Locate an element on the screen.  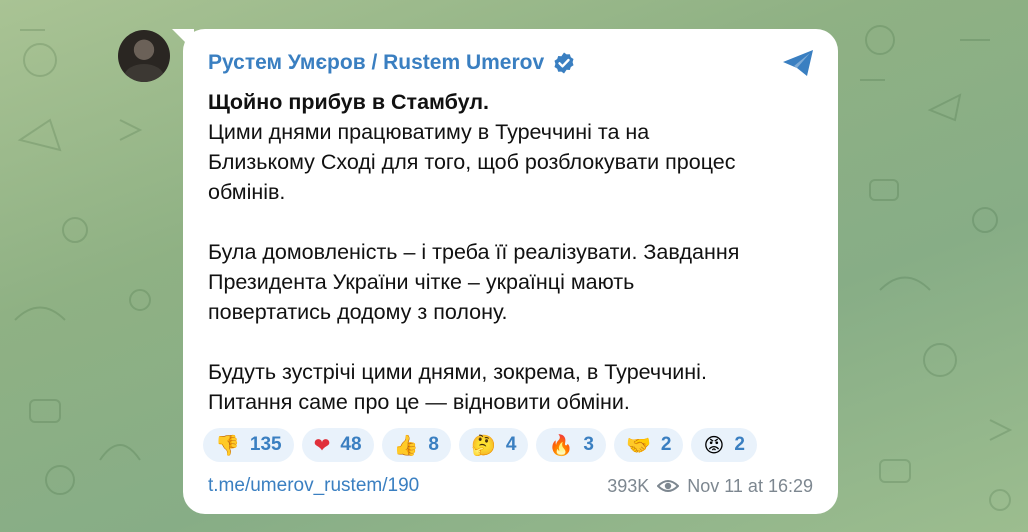
angry-face-icon: 😡 is located at coordinates (714, 445).